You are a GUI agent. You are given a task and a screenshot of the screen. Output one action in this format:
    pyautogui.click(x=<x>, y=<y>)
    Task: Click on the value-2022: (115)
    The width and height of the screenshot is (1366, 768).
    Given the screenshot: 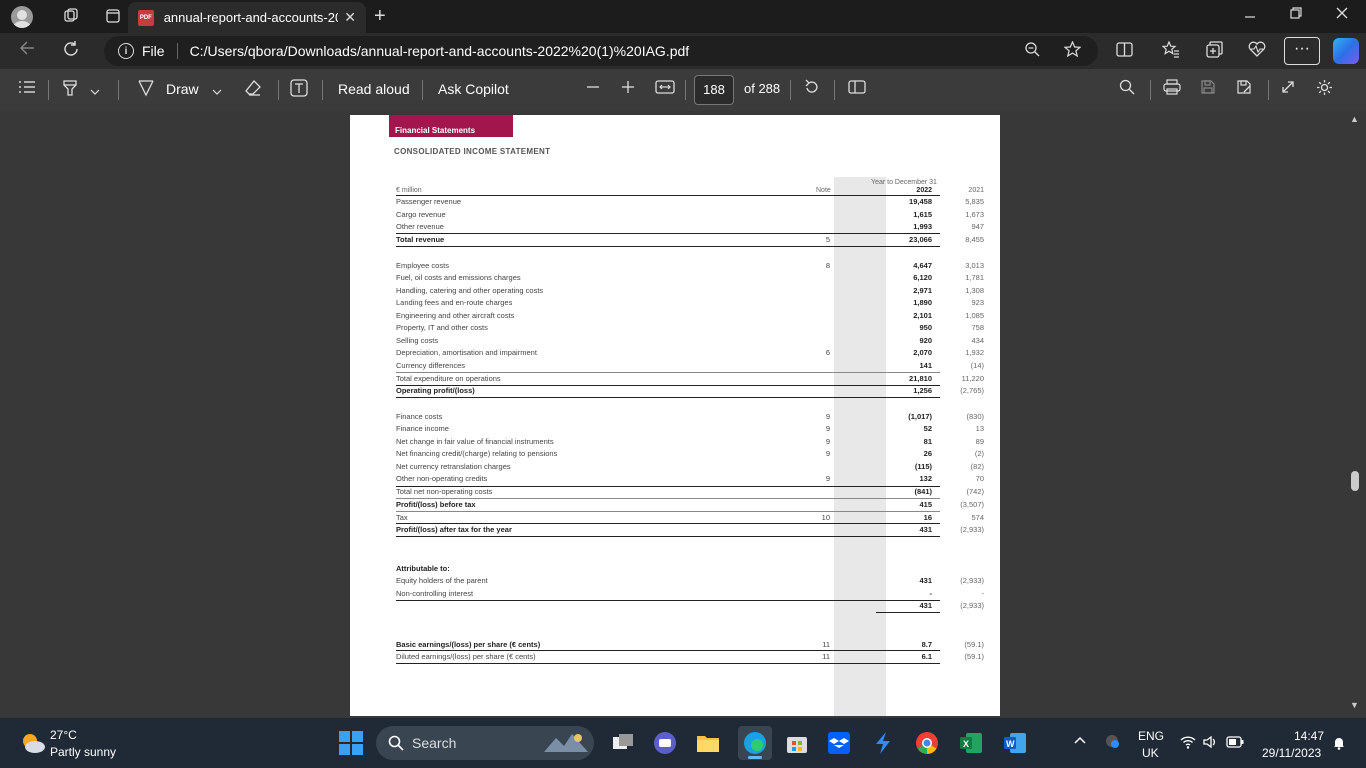 What is the action you would take?
    pyautogui.click(x=923, y=466)
    